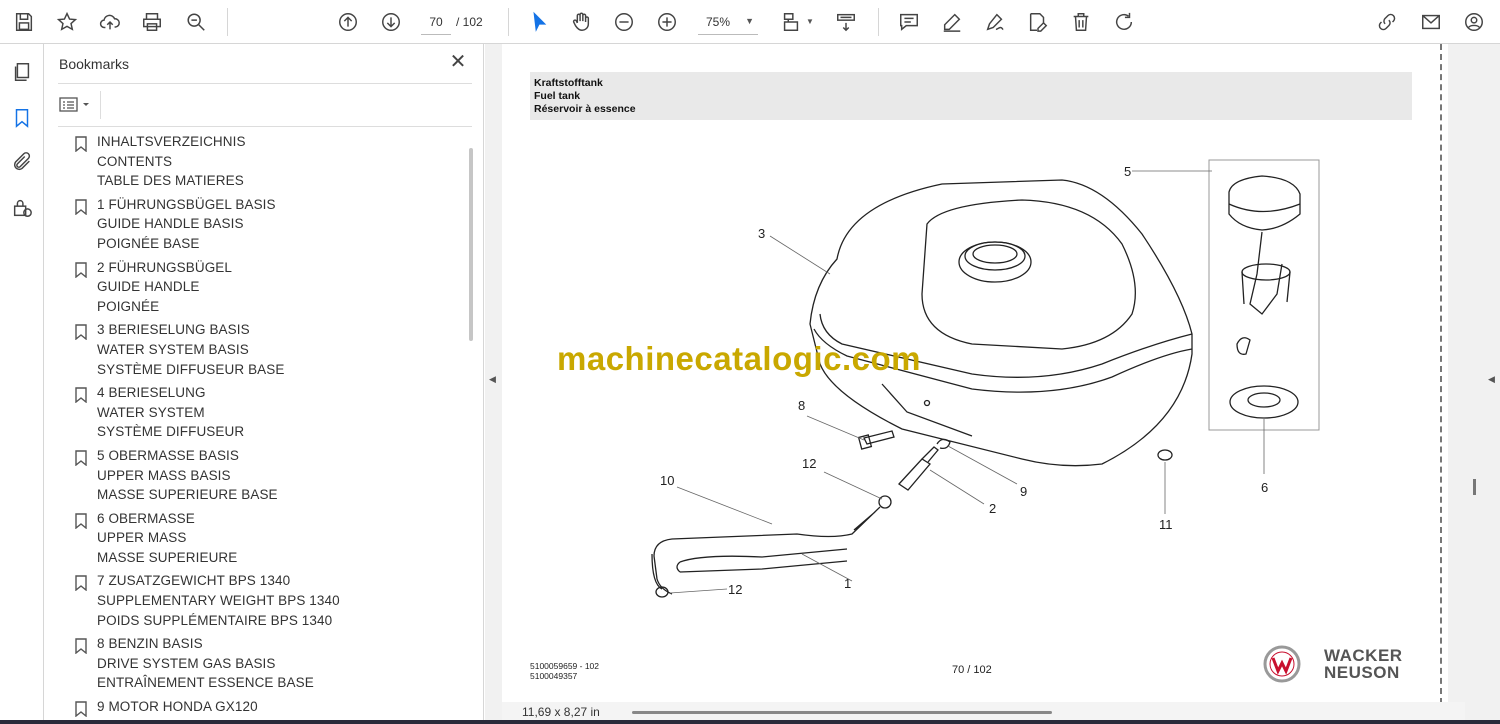  Describe the element at coordinates (110, 22) in the screenshot. I see `cloud-upload-icon` at that location.